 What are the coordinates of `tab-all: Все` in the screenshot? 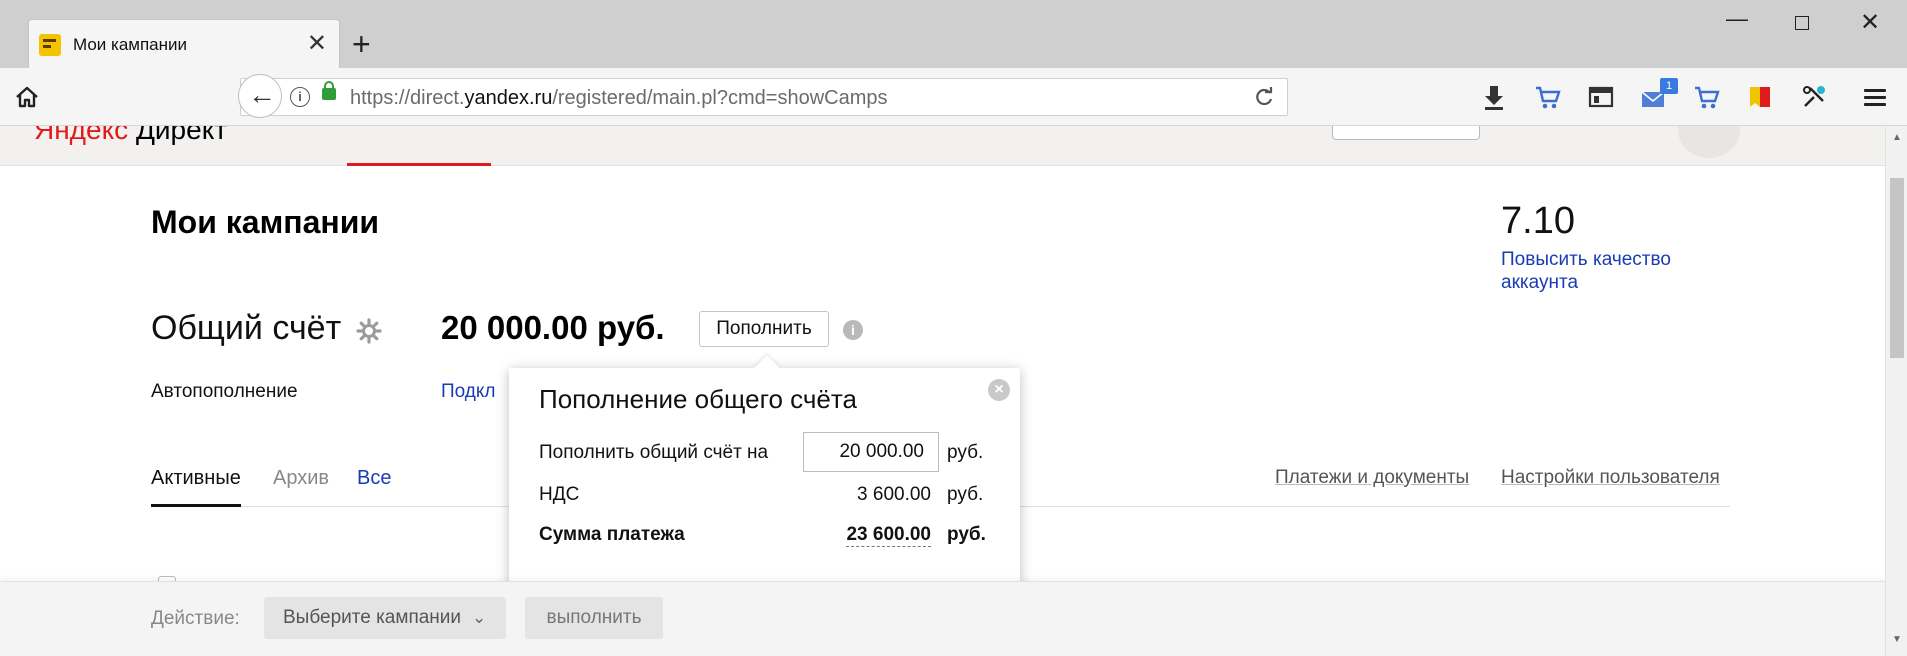 It's located at (374, 478).